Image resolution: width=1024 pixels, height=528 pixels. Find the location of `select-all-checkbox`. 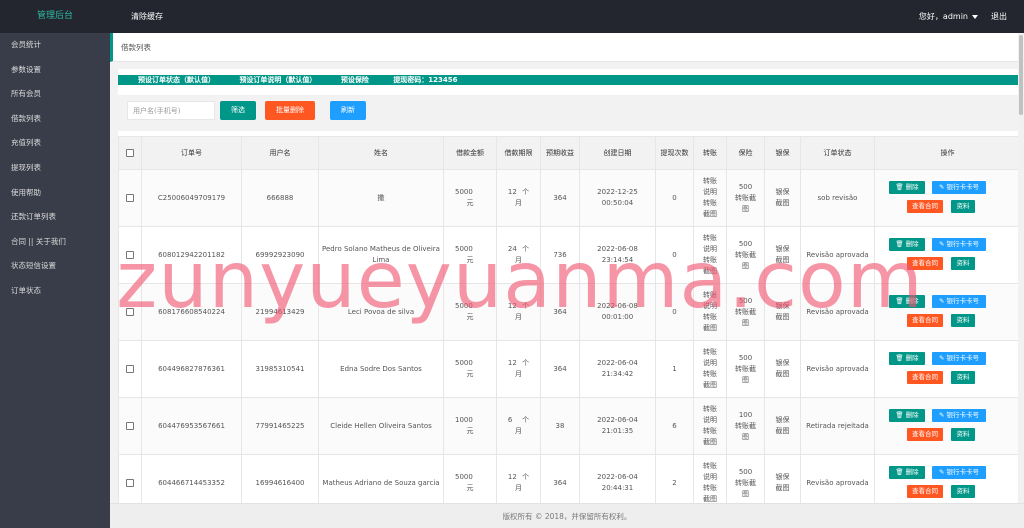

select-all-checkbox is located at coordinates (130, 153).